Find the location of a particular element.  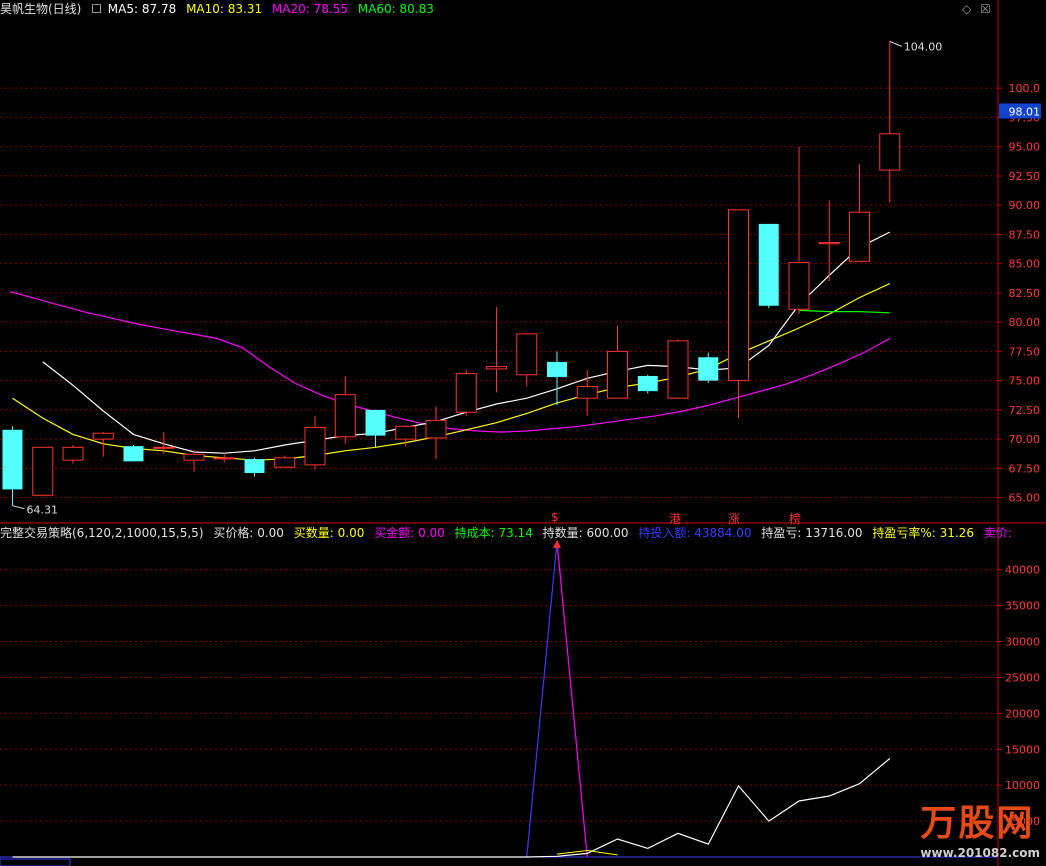

hold-pnl-pct-label: 持盈亏率%: is located at coordinates (904, 533).